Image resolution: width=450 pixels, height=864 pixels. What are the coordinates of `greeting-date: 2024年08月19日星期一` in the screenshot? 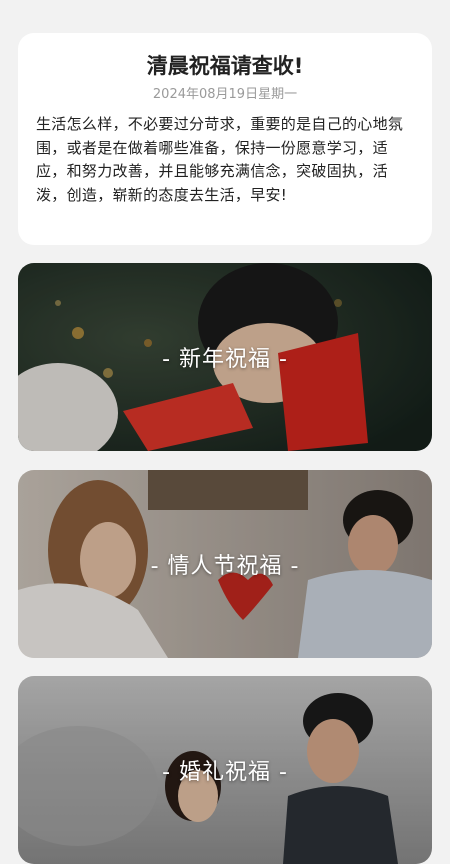 It's located at (225, 94).